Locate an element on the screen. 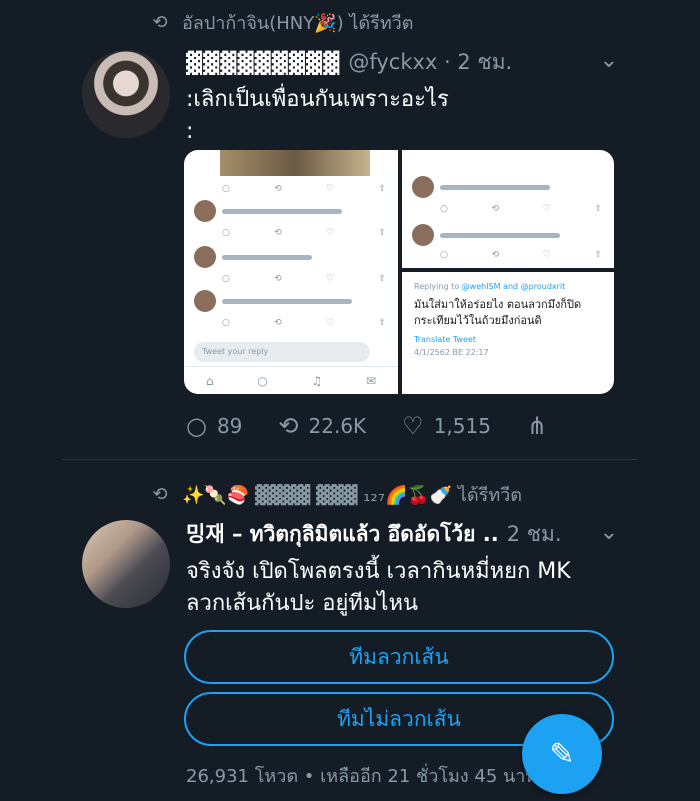 The height and width of the screenshot is (801, 700). like-button: ♡ 1,515 is located at coordinates (446, 426).